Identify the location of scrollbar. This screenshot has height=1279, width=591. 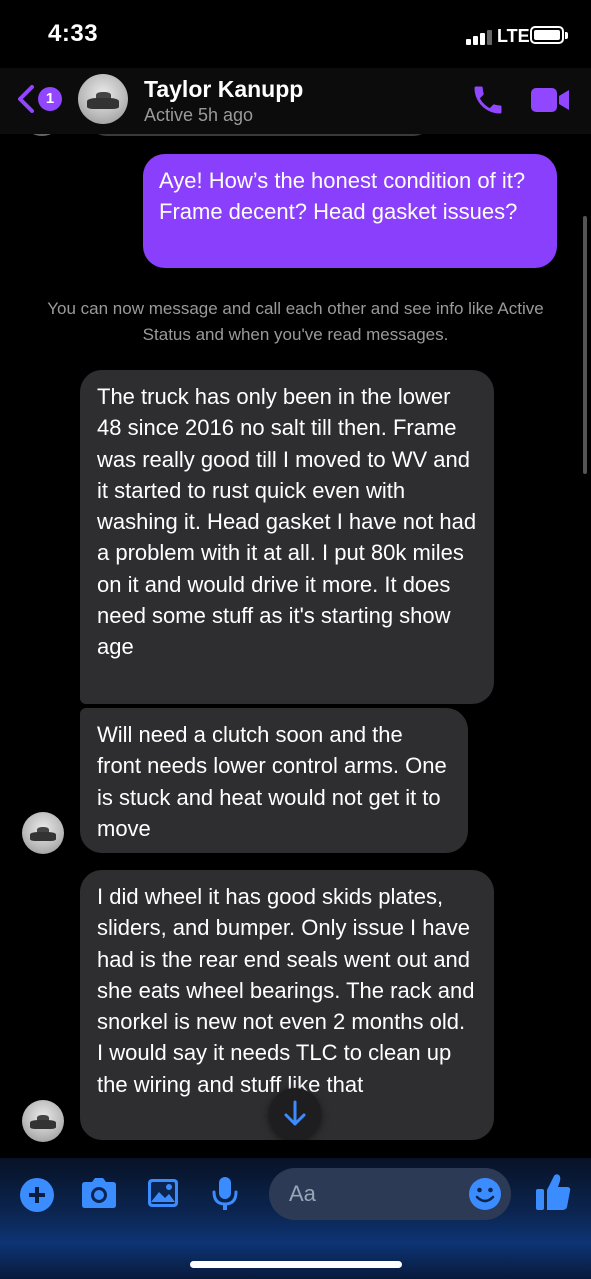
(585, 345).